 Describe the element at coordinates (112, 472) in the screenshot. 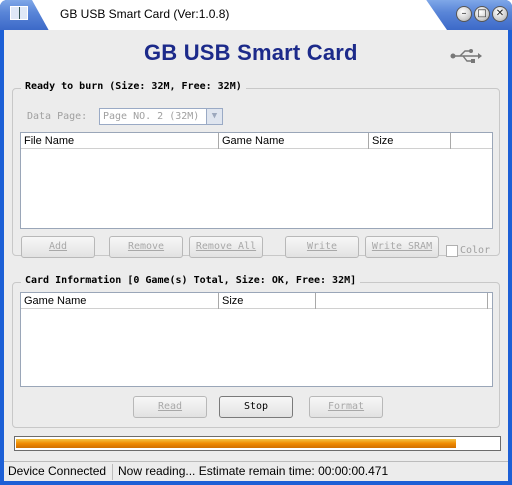

I see `status-separator` at that location.